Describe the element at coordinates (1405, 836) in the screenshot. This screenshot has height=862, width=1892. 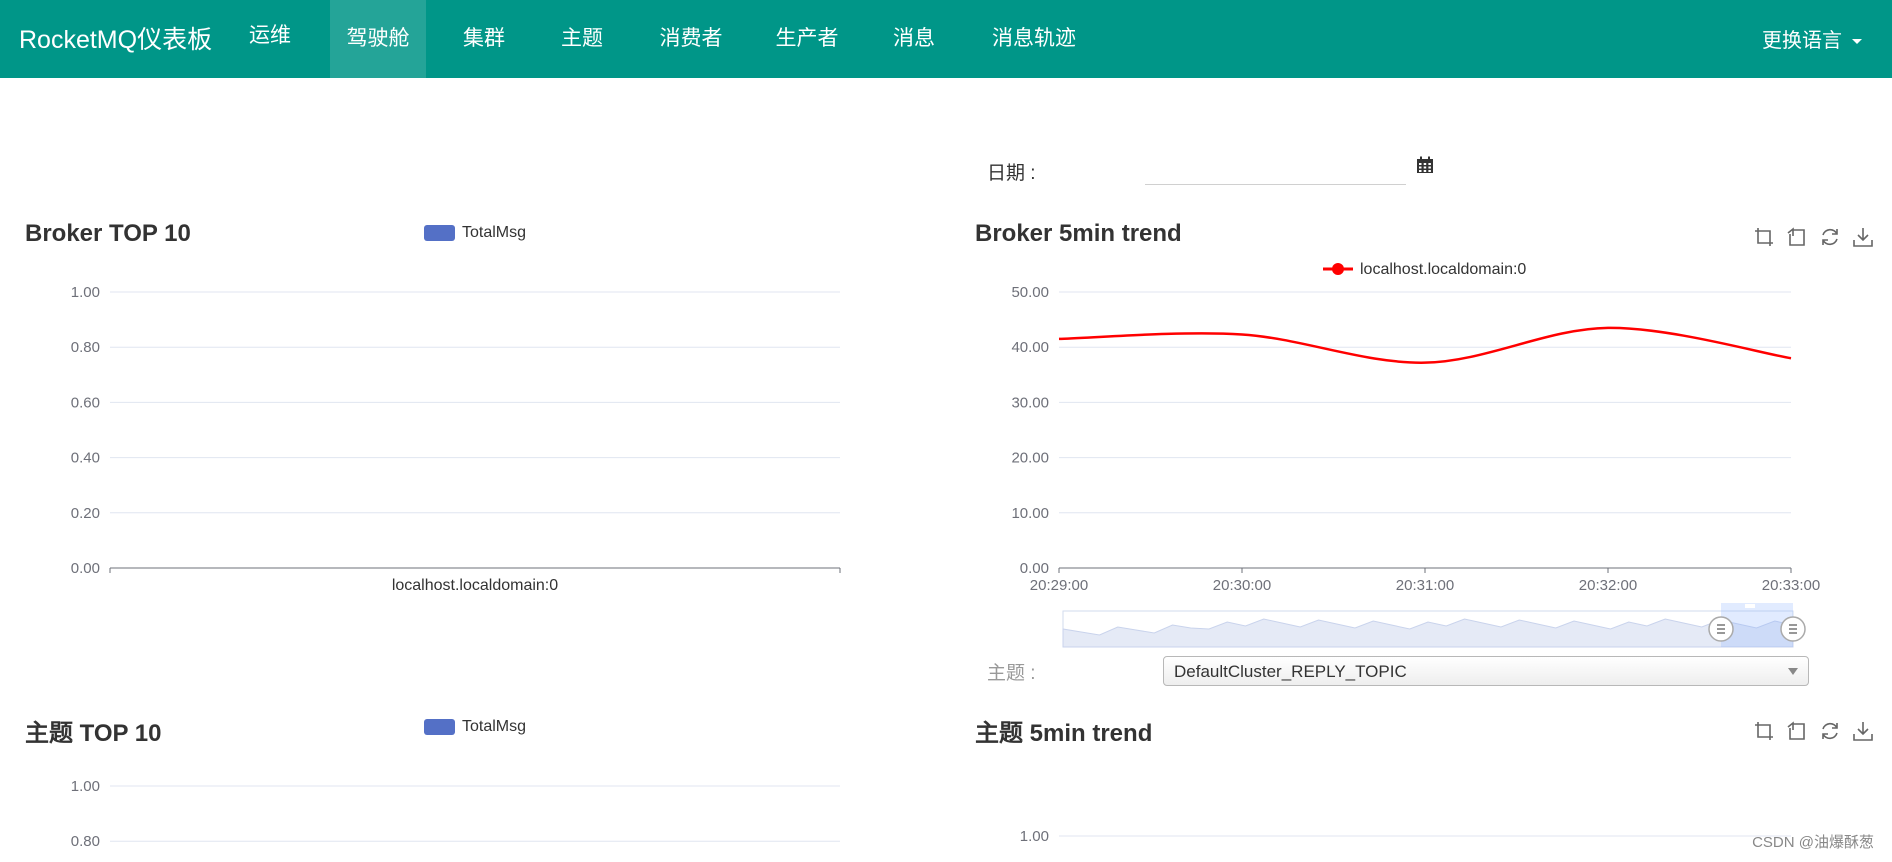
I see `topic-trend-chart: 1.00` at that location.